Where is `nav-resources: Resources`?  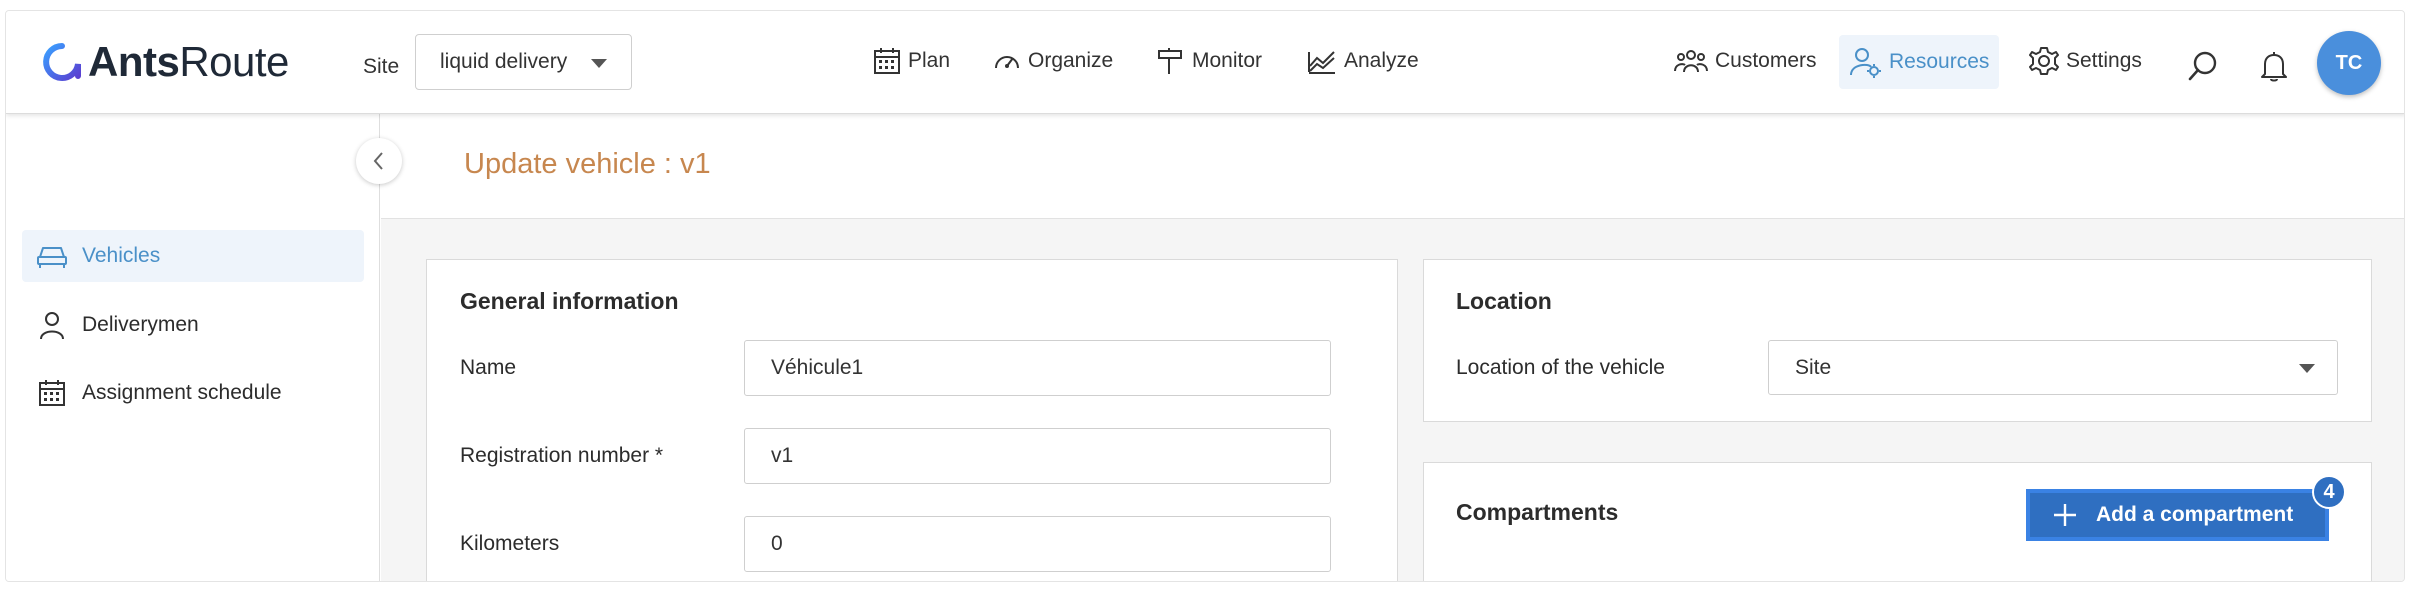 nav-resources: Resources is located at coordinates (1919, 62).